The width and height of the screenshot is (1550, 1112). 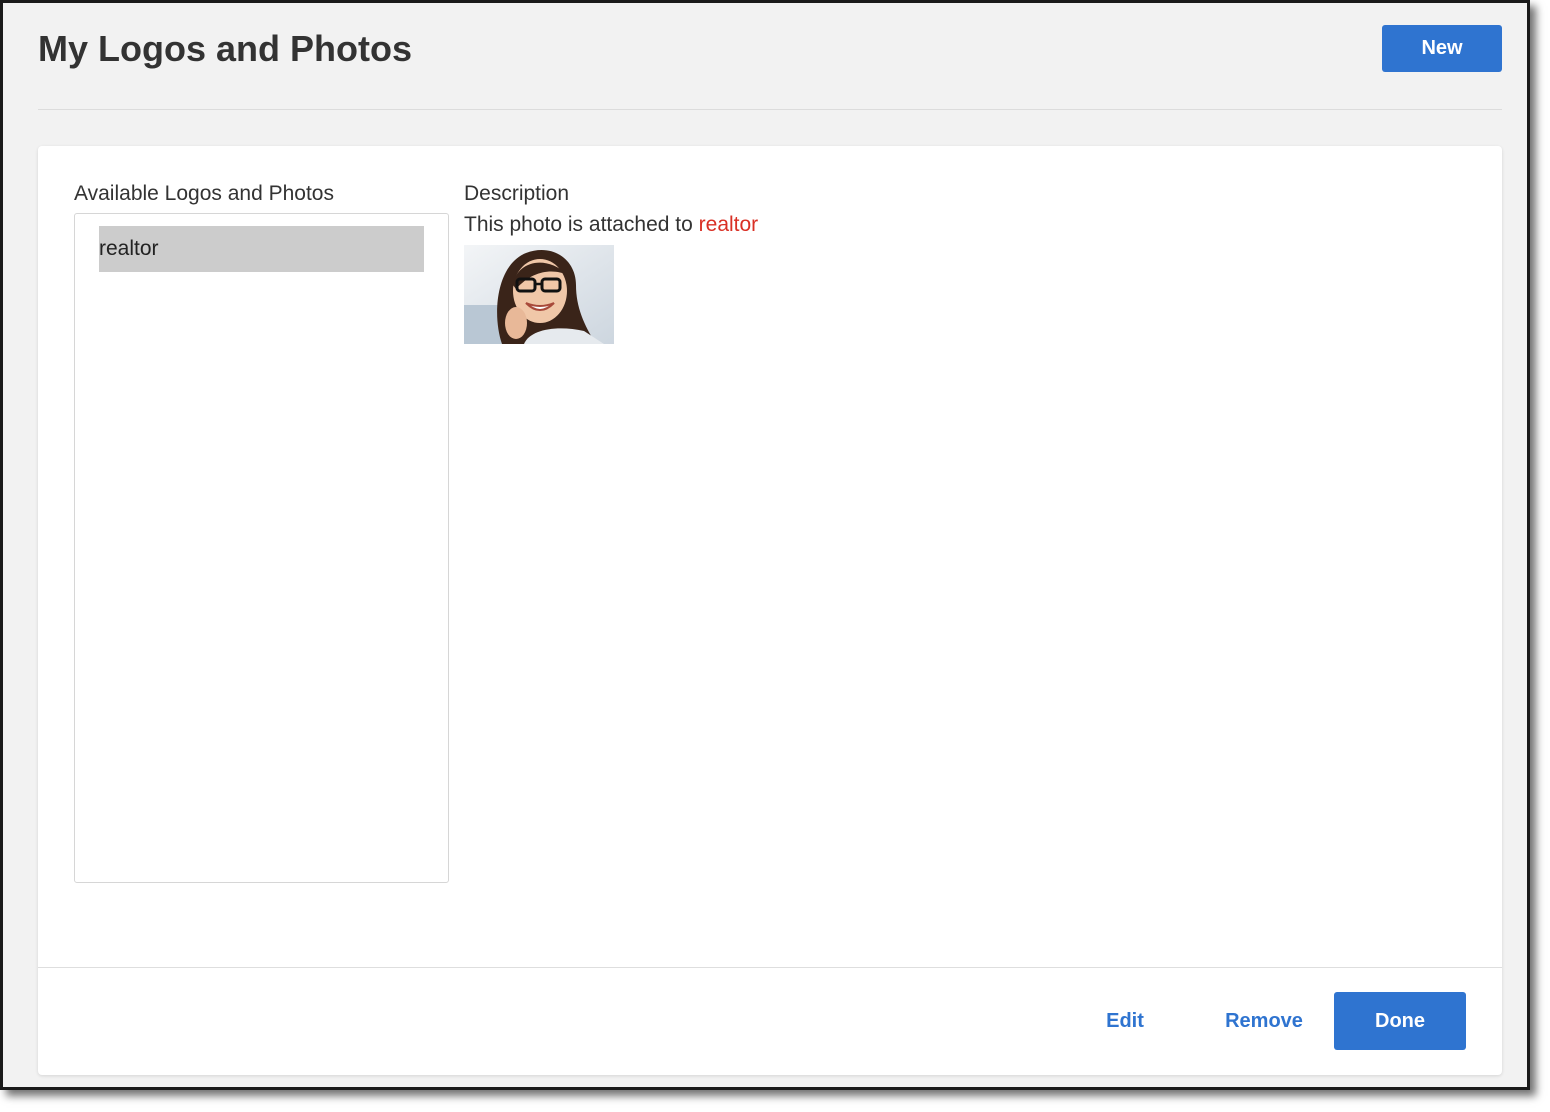 I want to click on description-text: This photo is attached to realtor, so click(x=611, y=225).